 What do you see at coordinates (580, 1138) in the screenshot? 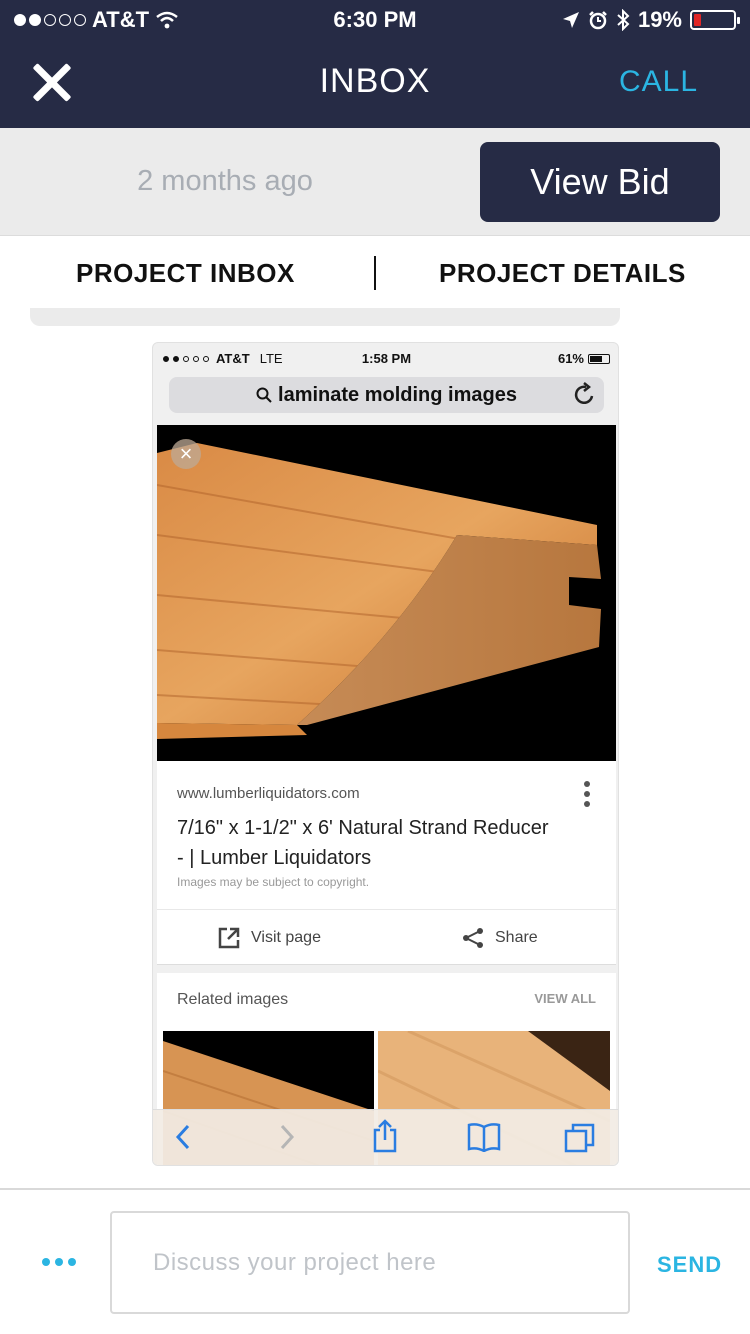
I see `tabs-icon` at bounding box center [580, 1138].